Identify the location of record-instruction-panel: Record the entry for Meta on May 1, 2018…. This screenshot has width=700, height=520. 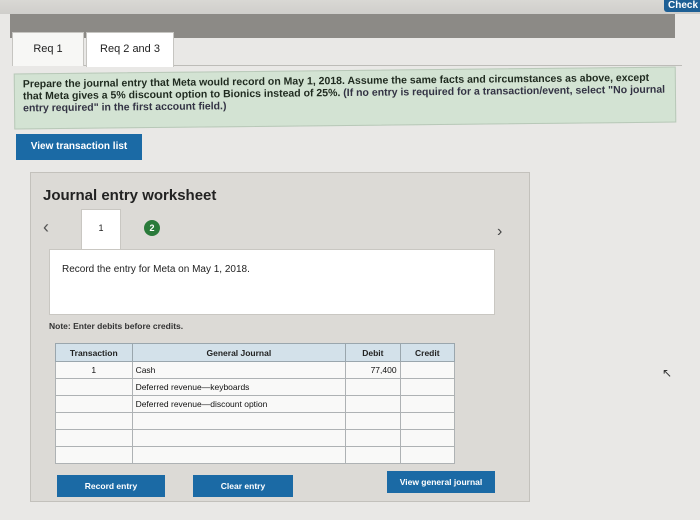
(272, 282).